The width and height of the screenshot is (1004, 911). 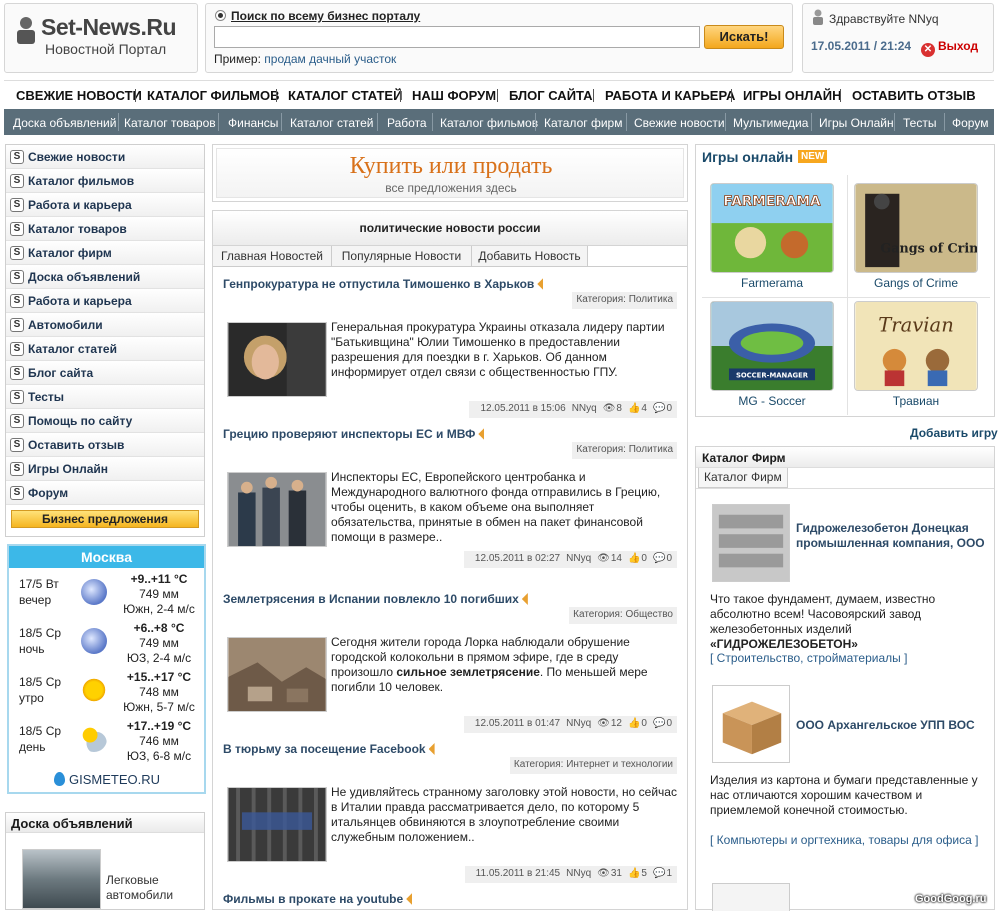 I want to click on search-scope-radio, so click(x=220, y=15).